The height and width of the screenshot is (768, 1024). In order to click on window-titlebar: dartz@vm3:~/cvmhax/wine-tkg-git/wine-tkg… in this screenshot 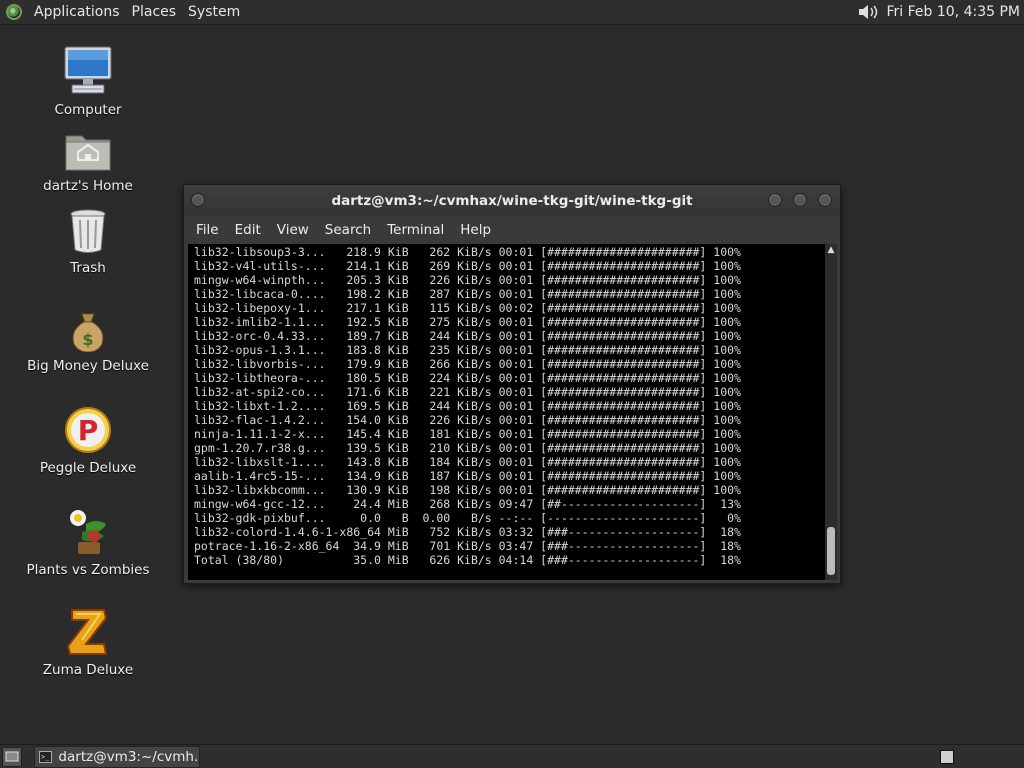, I will do `click(512, 200)`.